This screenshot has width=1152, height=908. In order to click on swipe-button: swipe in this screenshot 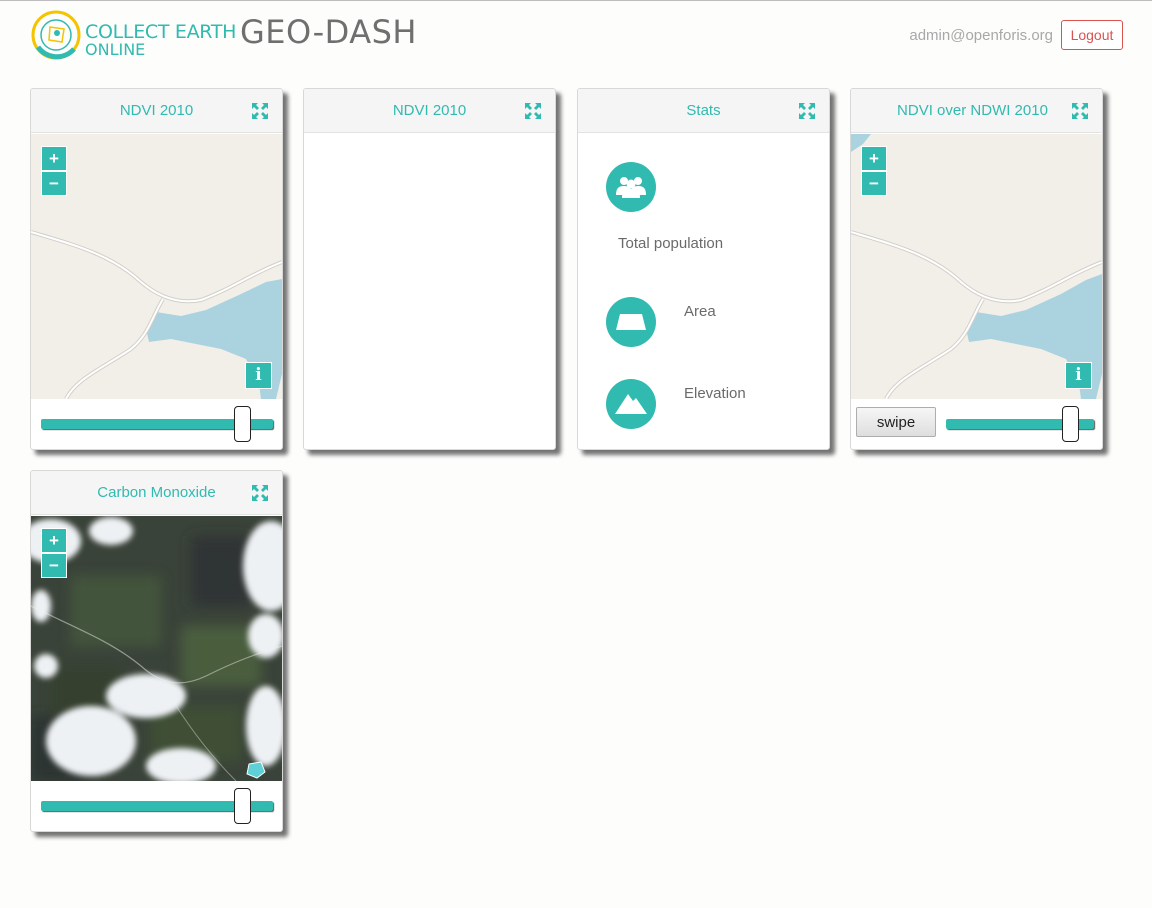, I will do `click(896, 422)`.